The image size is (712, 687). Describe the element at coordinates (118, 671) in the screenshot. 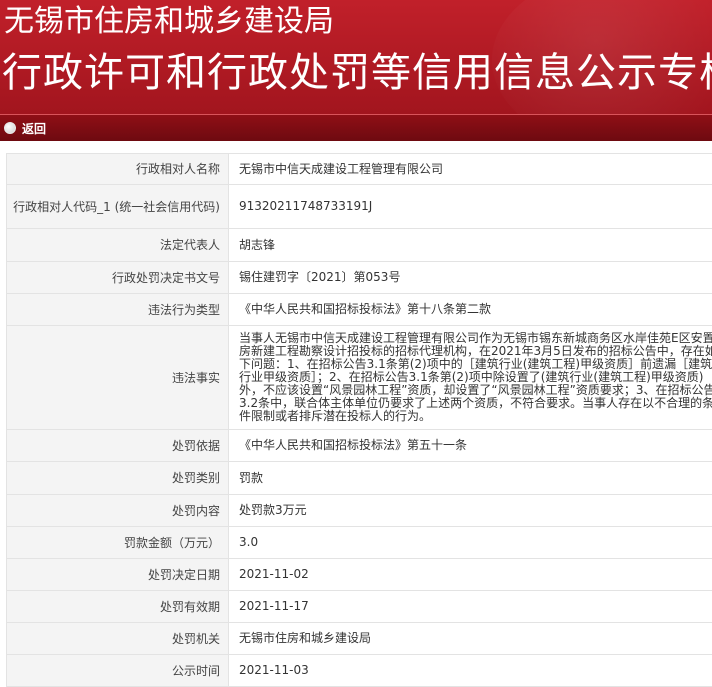

I see `field-label: 公示时间` at that location.